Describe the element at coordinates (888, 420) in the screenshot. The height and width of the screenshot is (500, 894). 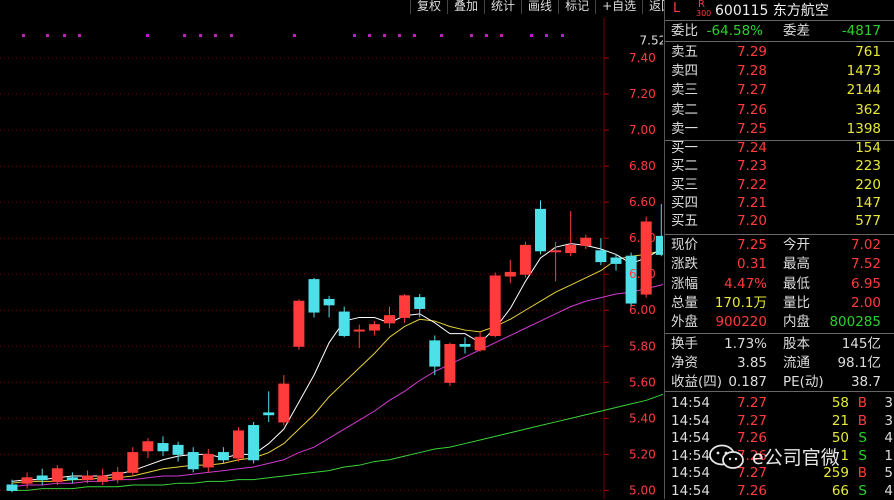
I see `tick-count: 3` at that location.